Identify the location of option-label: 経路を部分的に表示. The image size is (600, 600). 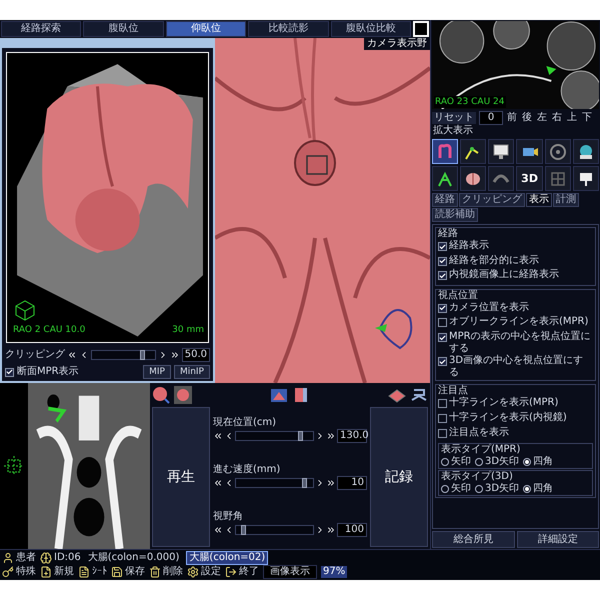
(494, 260).